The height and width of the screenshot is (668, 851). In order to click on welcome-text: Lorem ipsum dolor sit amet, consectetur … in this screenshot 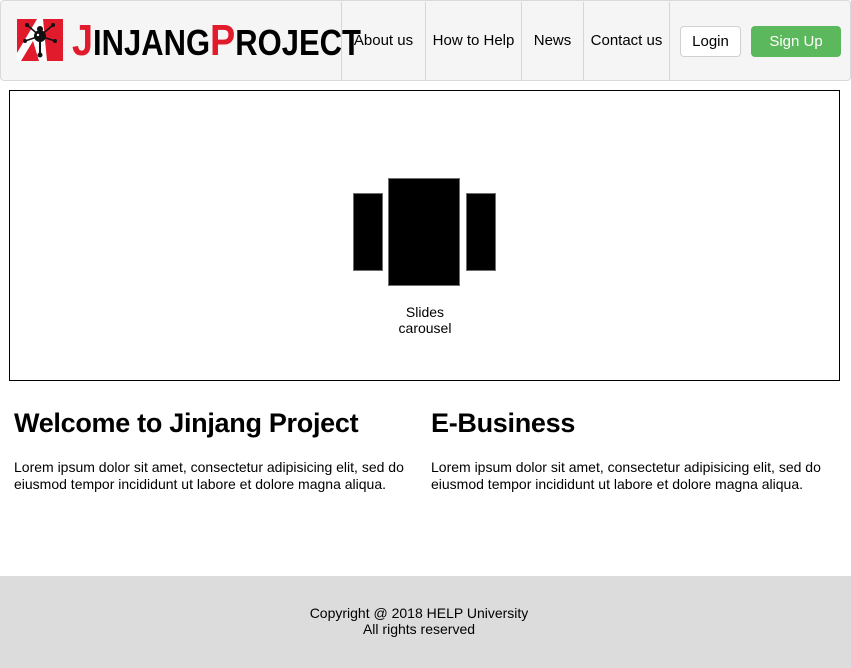, I will do `click(209, 475)`.